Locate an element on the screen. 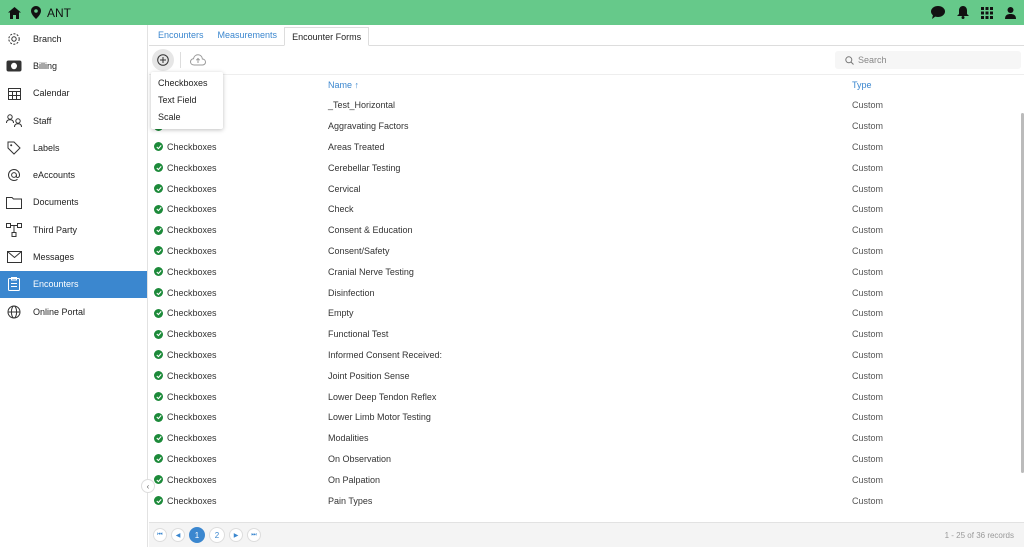 The image size is (1024, 547). sidebar-item-billing: Billing is located at coordinates (73, 65).